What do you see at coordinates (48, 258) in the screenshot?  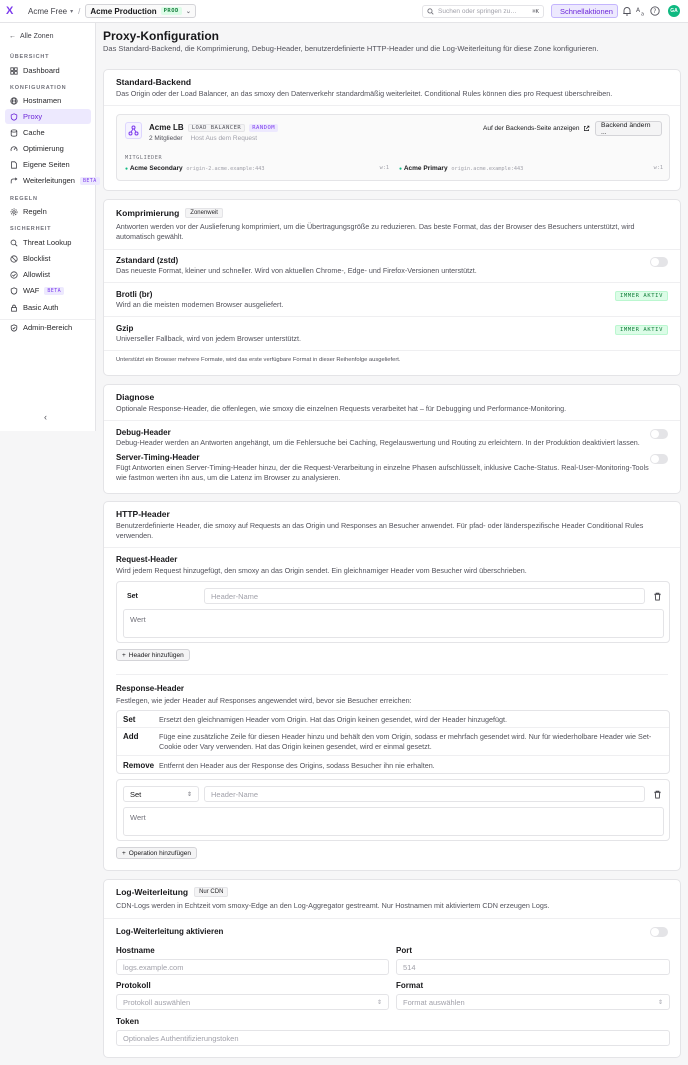 I see `sidebar-item-blocklist: Blocklist` at bounding box center [48, 258].